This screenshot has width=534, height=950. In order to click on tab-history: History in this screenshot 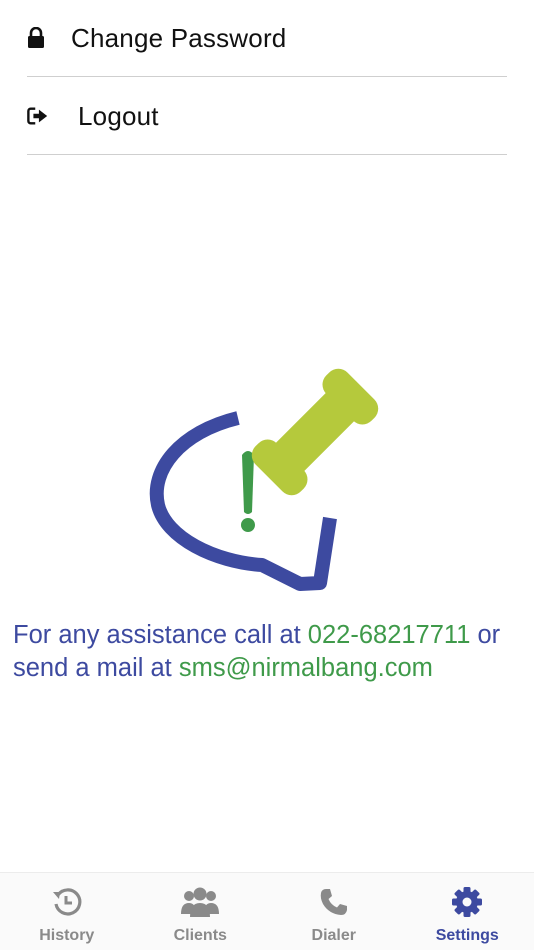, I will do `click(67, 911)`.